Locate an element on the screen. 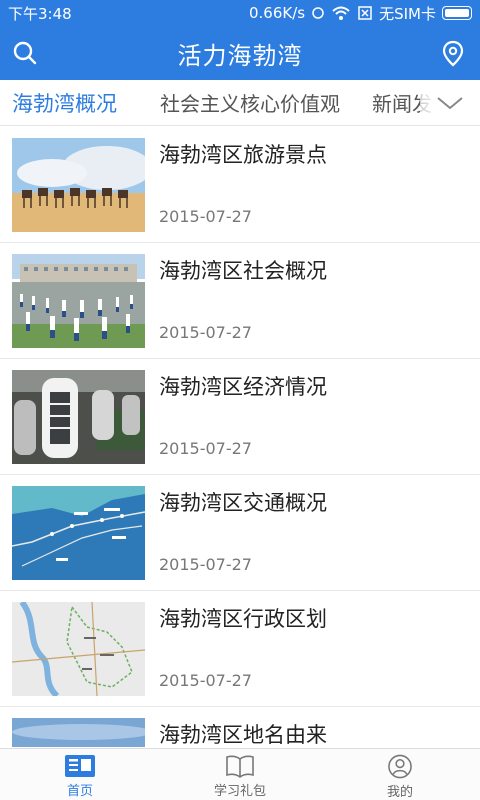  chevron-down-icon is located at coordinates (450, 103).